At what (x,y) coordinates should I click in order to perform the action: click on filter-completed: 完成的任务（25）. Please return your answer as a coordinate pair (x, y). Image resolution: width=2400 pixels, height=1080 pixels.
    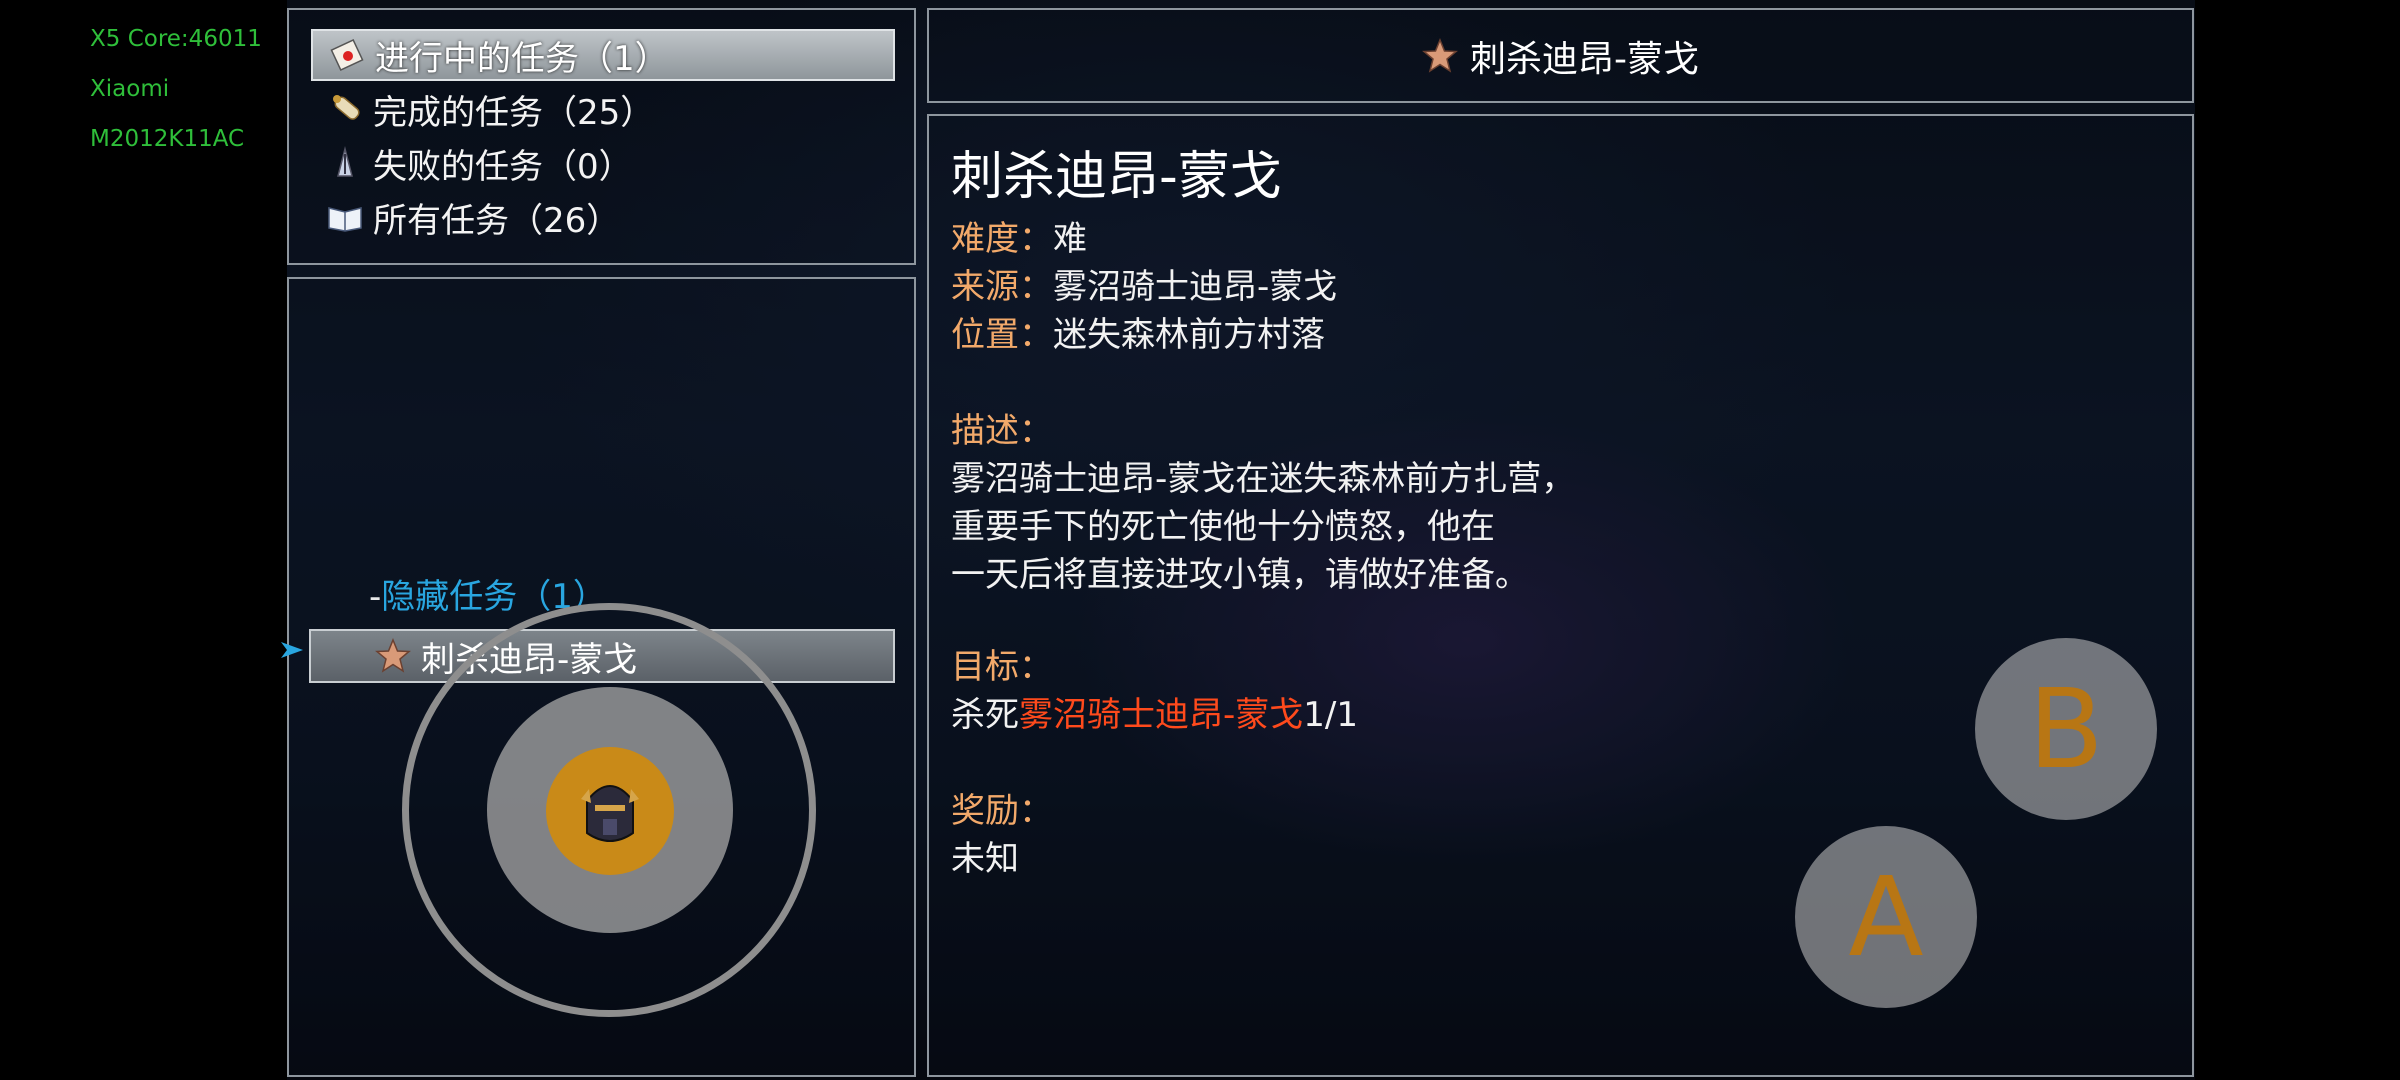
    Looking at the image, I should click on (603, 109).